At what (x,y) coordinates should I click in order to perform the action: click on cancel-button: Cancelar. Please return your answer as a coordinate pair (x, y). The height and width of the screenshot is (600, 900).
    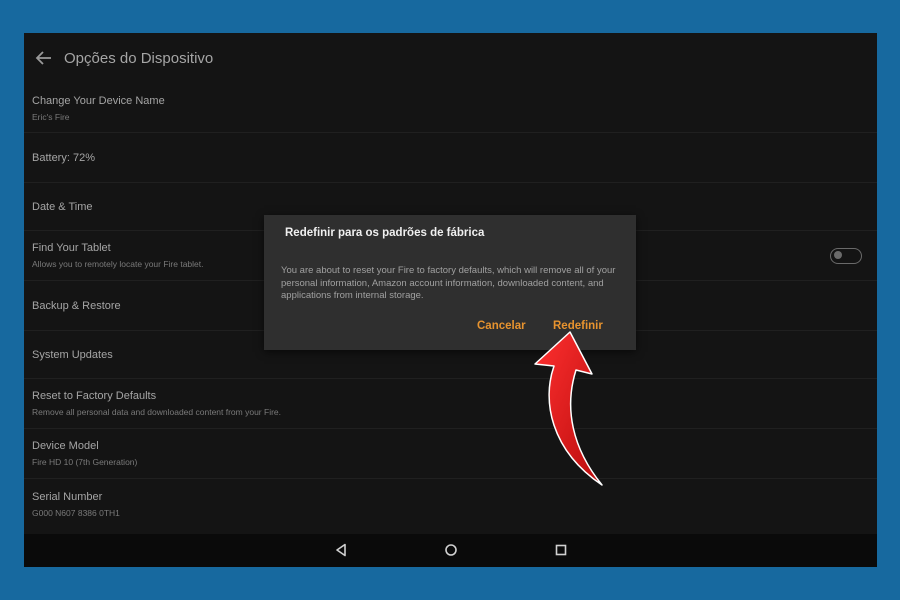
    Looking at the image, I should click on (501, 326).